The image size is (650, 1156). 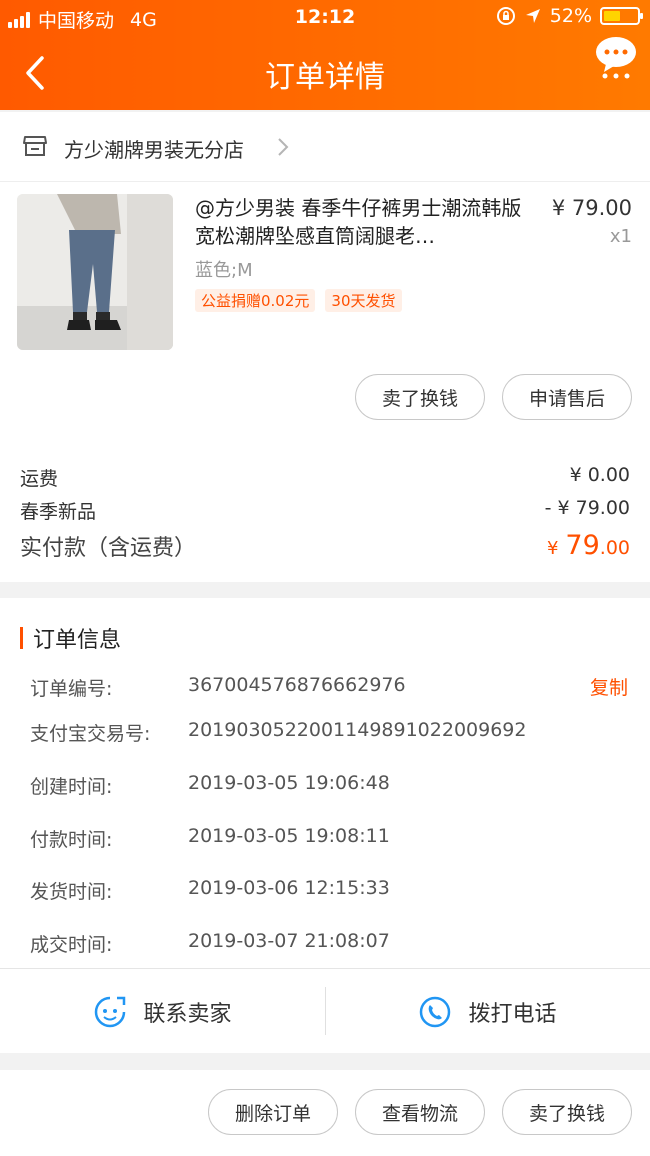 What do you see at coordinates (325, 477) in the screenshot?
I see `shipping-row: 运费 ¥ 0.00` at bounding box center [325, 477].